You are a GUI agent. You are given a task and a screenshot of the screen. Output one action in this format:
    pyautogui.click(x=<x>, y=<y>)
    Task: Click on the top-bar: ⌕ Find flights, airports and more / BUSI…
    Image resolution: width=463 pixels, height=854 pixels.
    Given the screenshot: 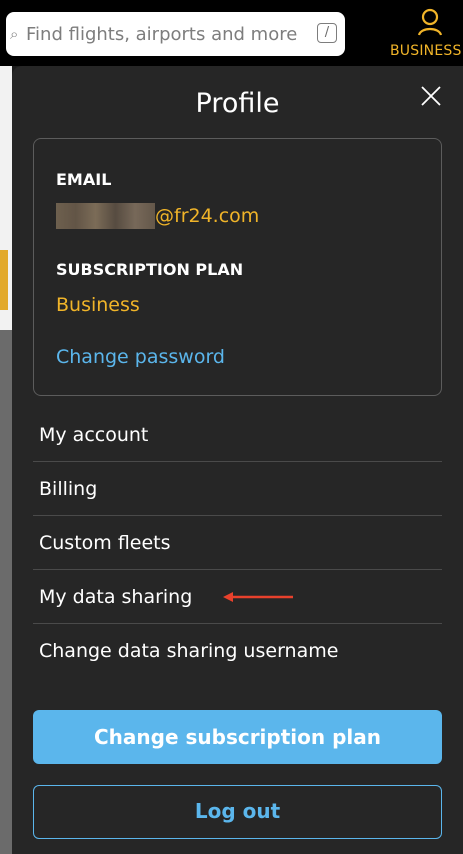 What is the action you would take?
    pyautogui.click(x=231, y=33)
    